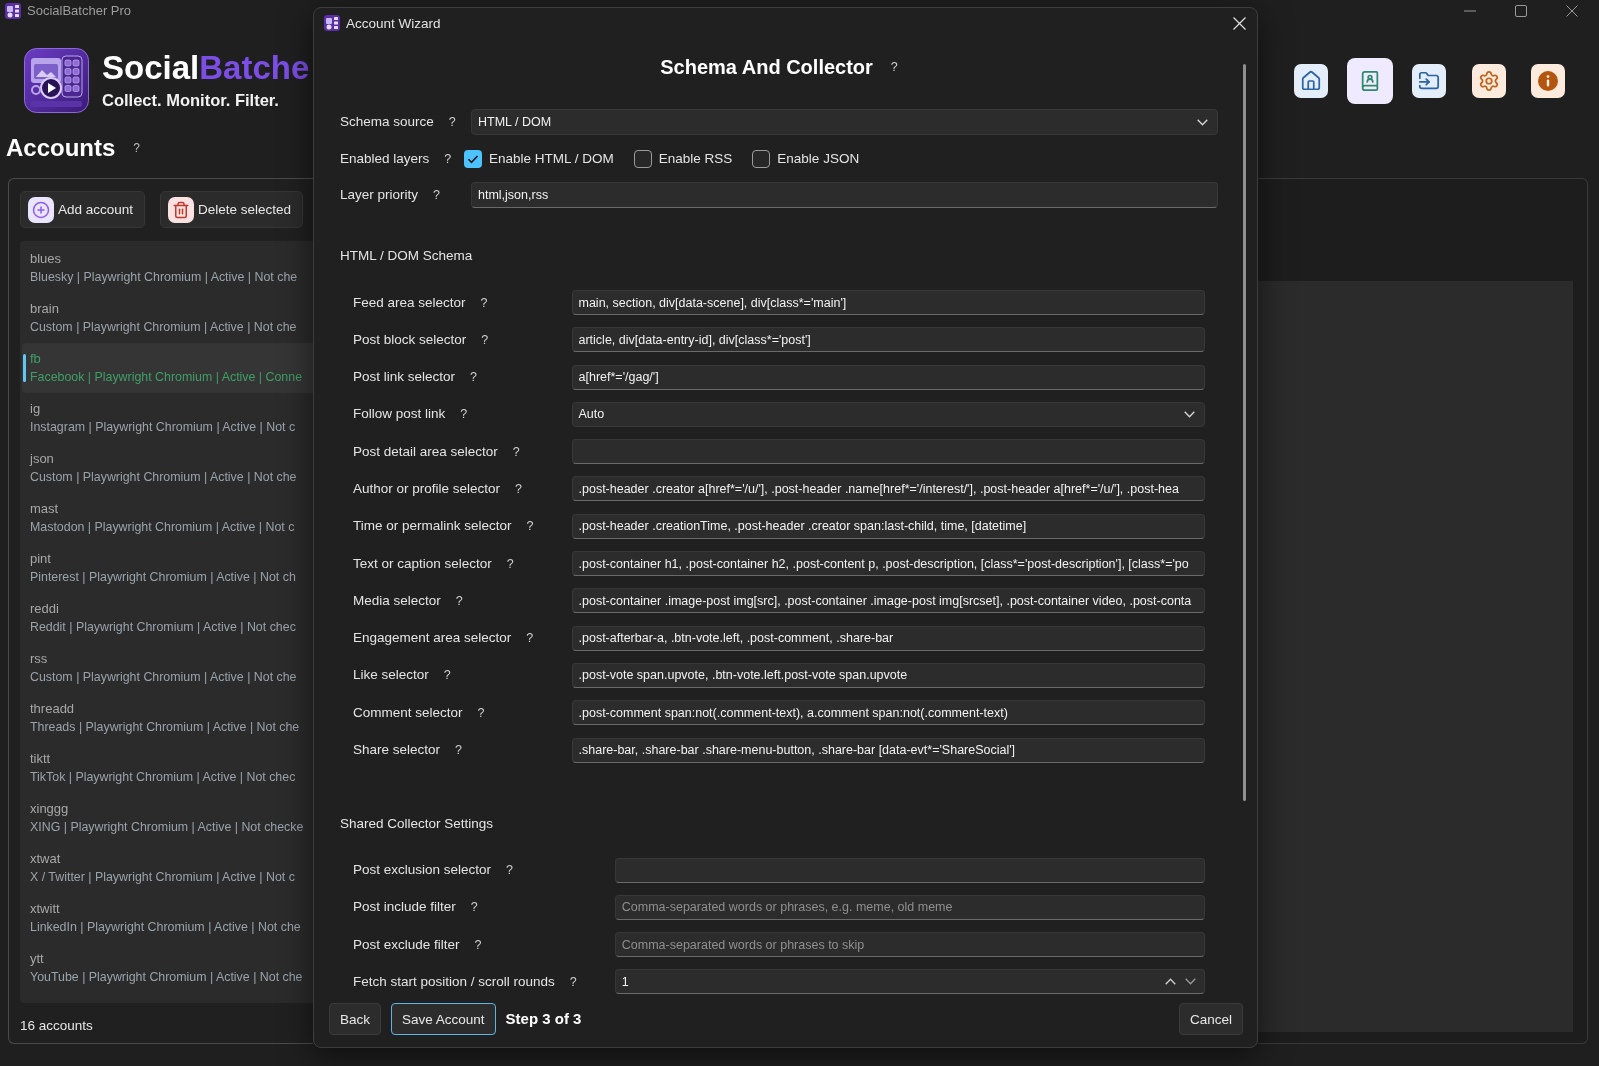 This screenshot has height=1066, width=1599. I want to click on trash-icon, so click(181, 209).